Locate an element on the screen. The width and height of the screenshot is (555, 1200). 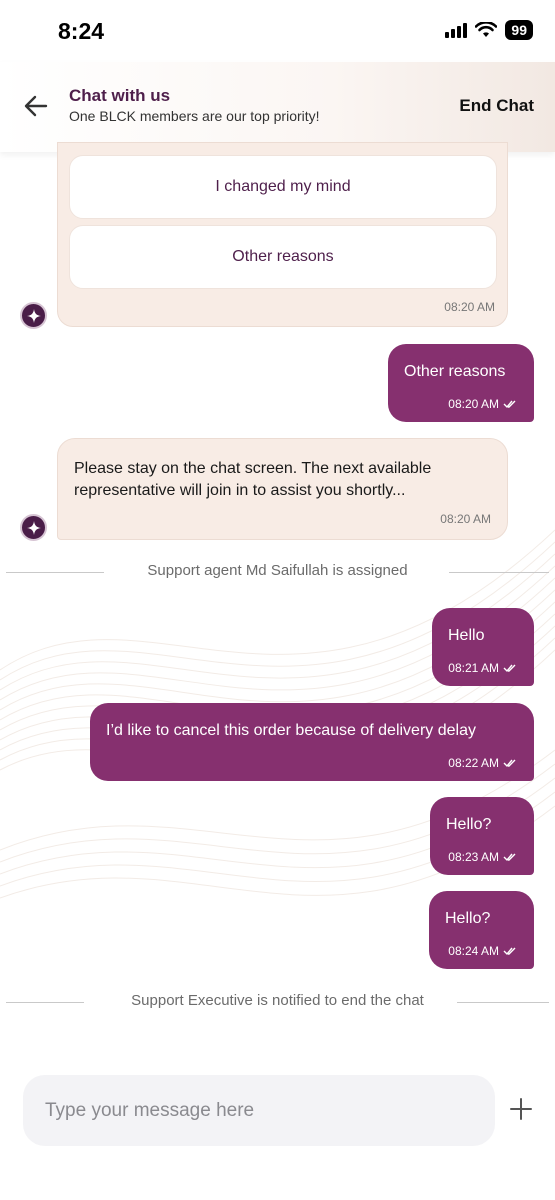
outgoing-message: Hello? 08:23 AM is located at coordinates (482, 836).